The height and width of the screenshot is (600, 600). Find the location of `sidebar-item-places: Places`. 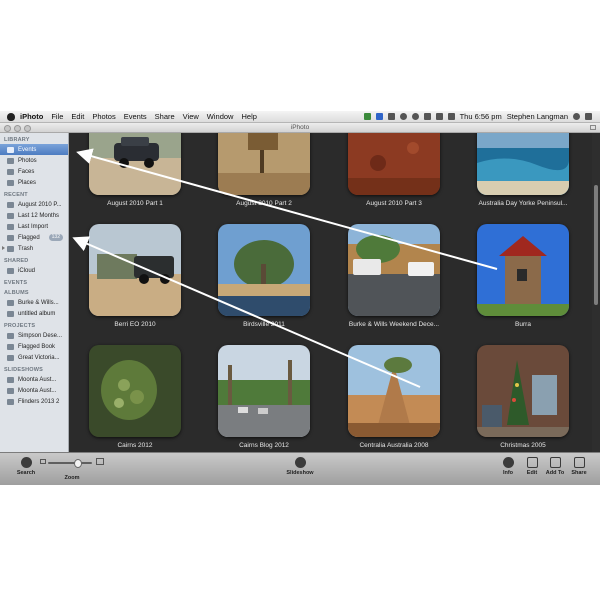

sidebar-item-places: Places is located at coordinates (34, 182).